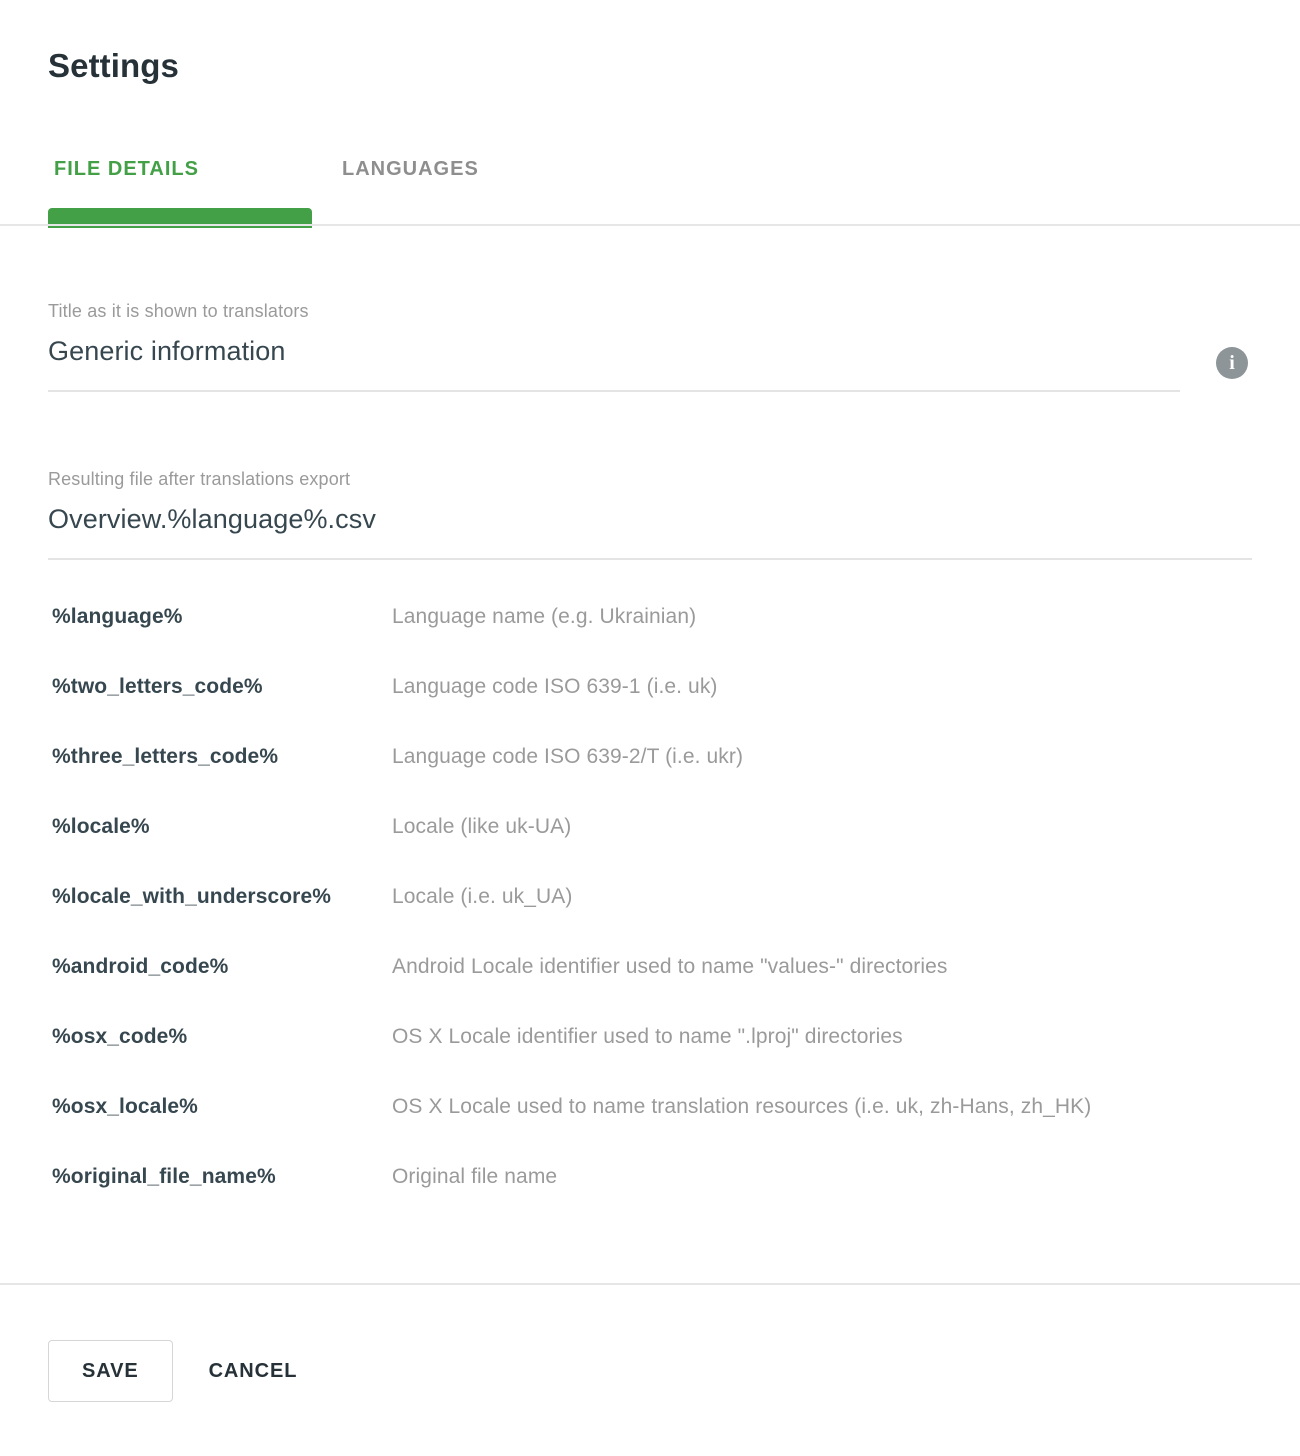 This screenshot has width=1300, height=1456. I want to click on table-row: %original_file_name% Original file name, so click(650, 1196).